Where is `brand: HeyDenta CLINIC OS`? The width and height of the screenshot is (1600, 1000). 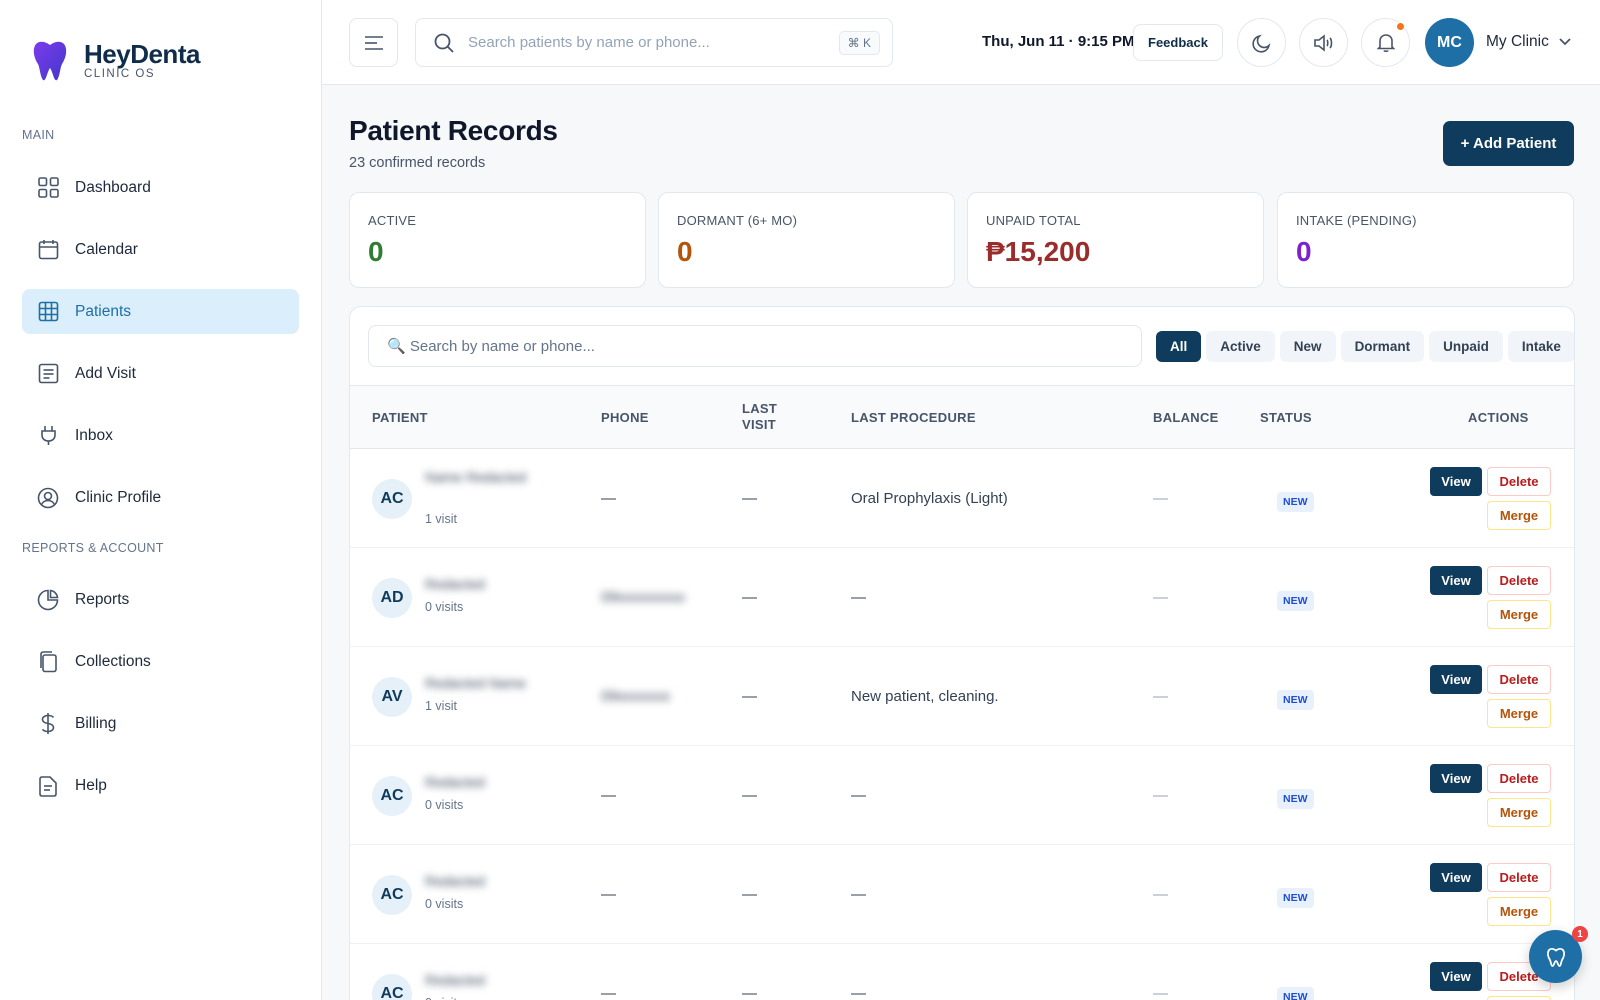 brand: HeyDenta CLINIC OS is located at coordinates (115, 60).